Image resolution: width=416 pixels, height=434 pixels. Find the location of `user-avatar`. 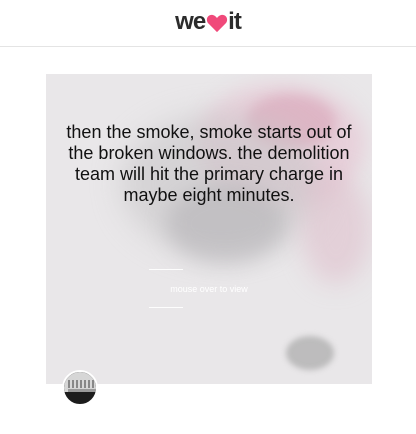

user-avatar is located at coordinates (80, 388).